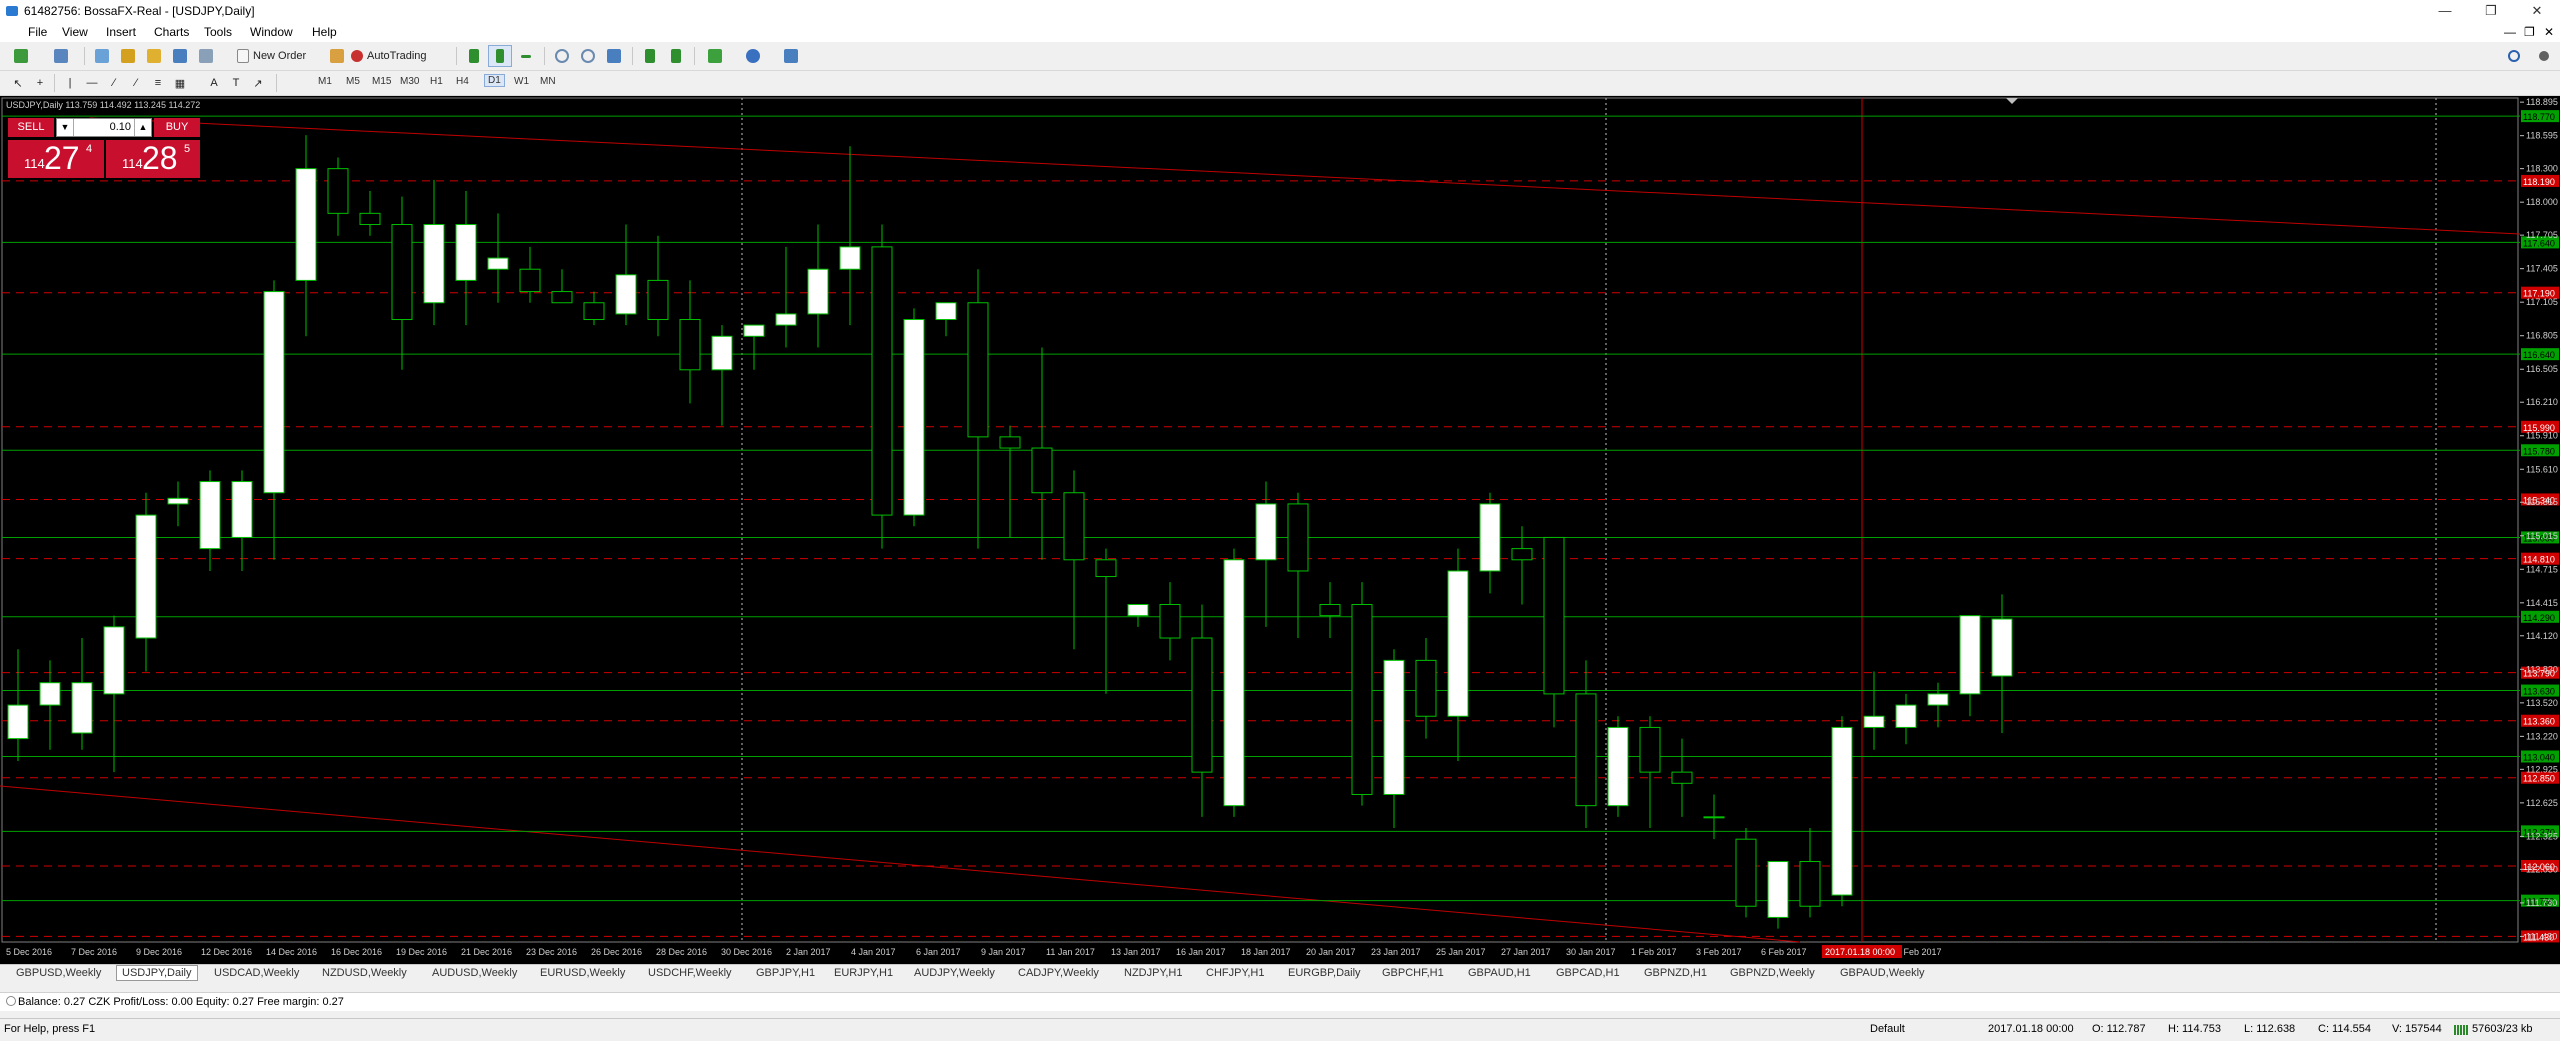 The image size is (2560, 1041). What do you see at coordinates (364, 973) in the screenshot?
I see `tab-nzdusd-weekly: NZDUSD,Weekly` at bounding box center [364, 973].